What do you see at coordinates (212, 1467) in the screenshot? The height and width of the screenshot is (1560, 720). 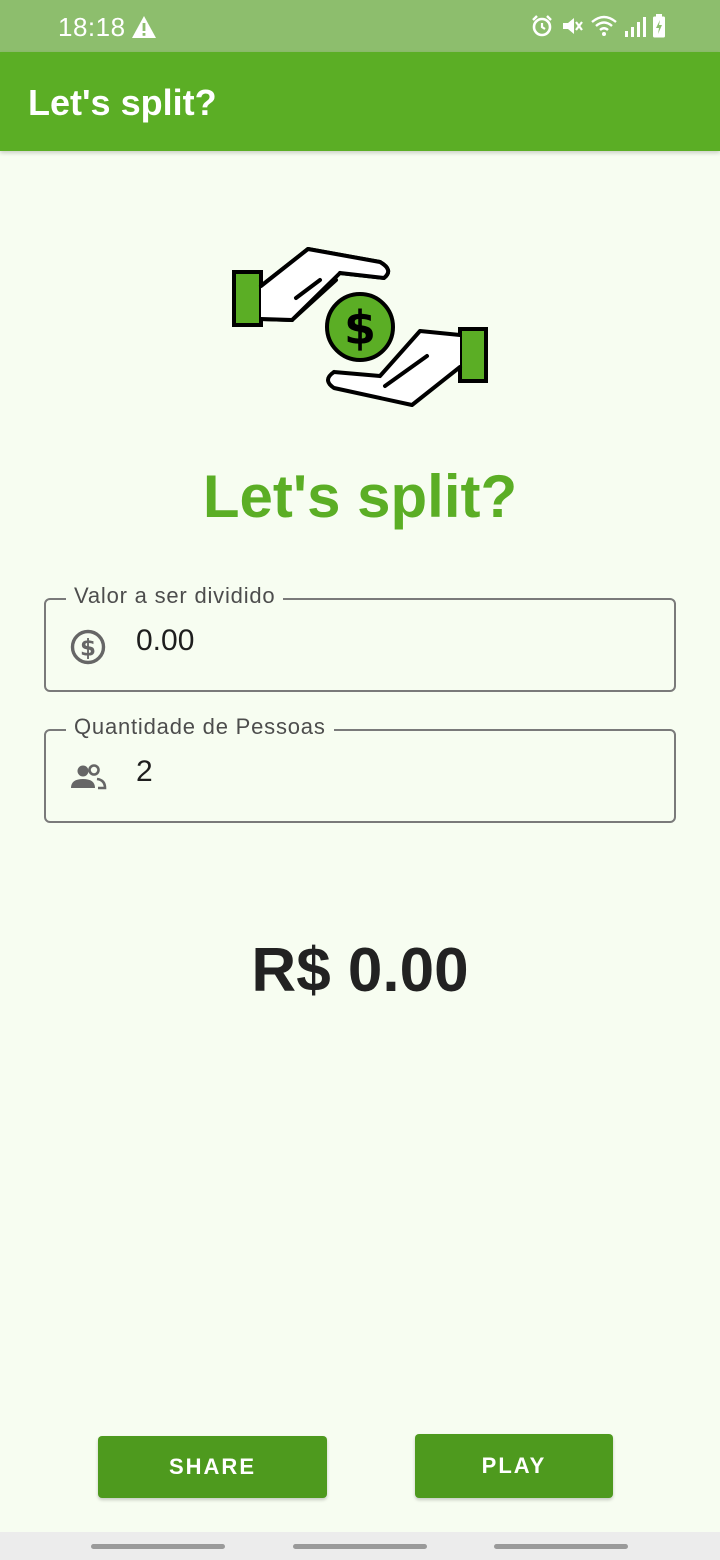 I see `share-button: SHARE` at bounding box center [212, 1467].